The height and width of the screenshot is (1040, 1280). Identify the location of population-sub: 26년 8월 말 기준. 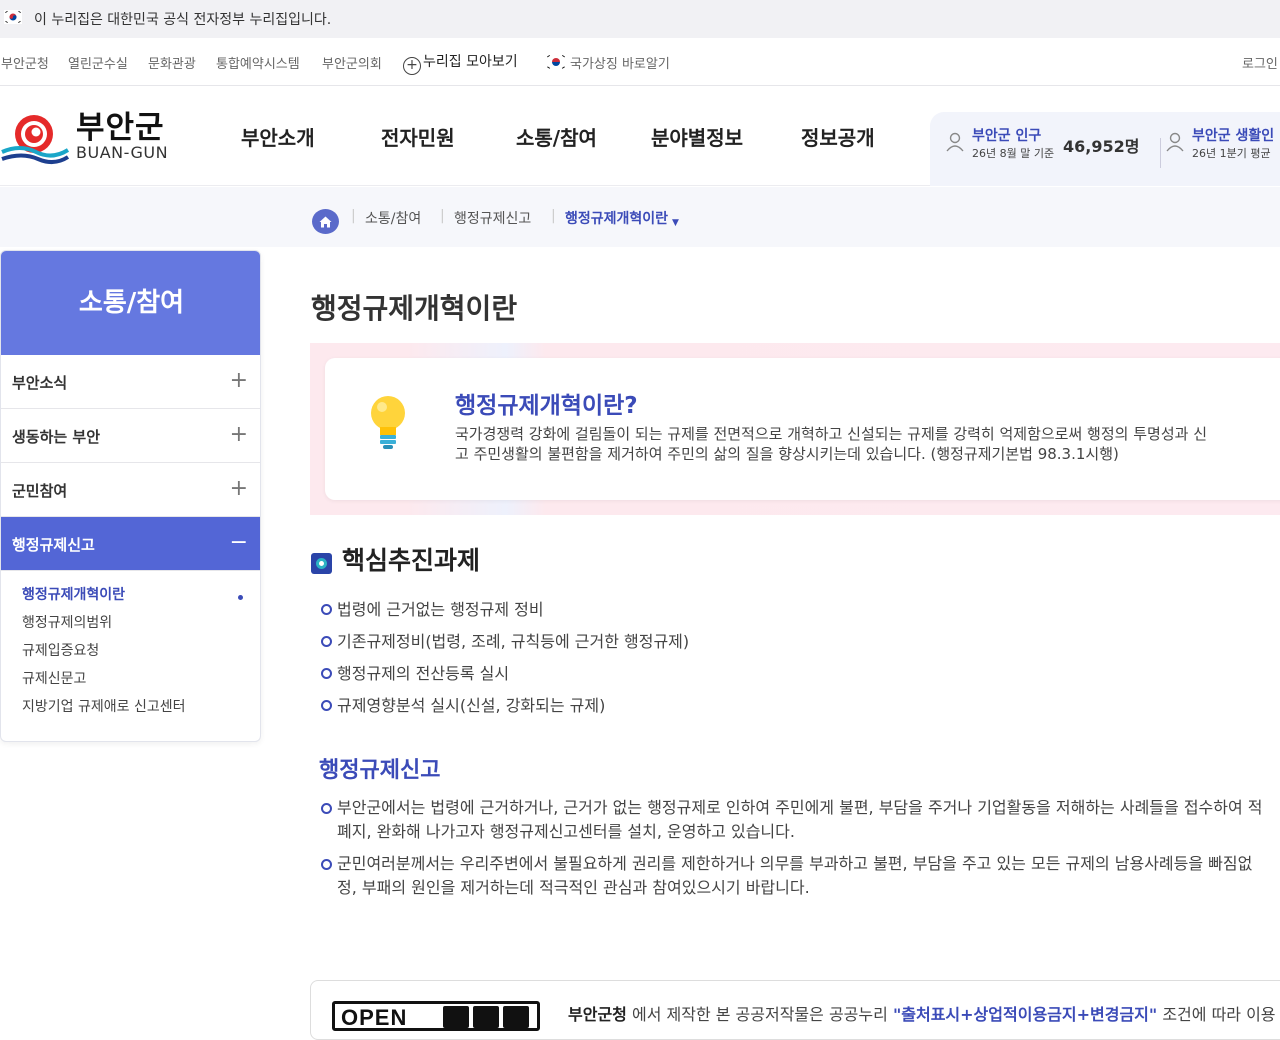
(1013, 153).